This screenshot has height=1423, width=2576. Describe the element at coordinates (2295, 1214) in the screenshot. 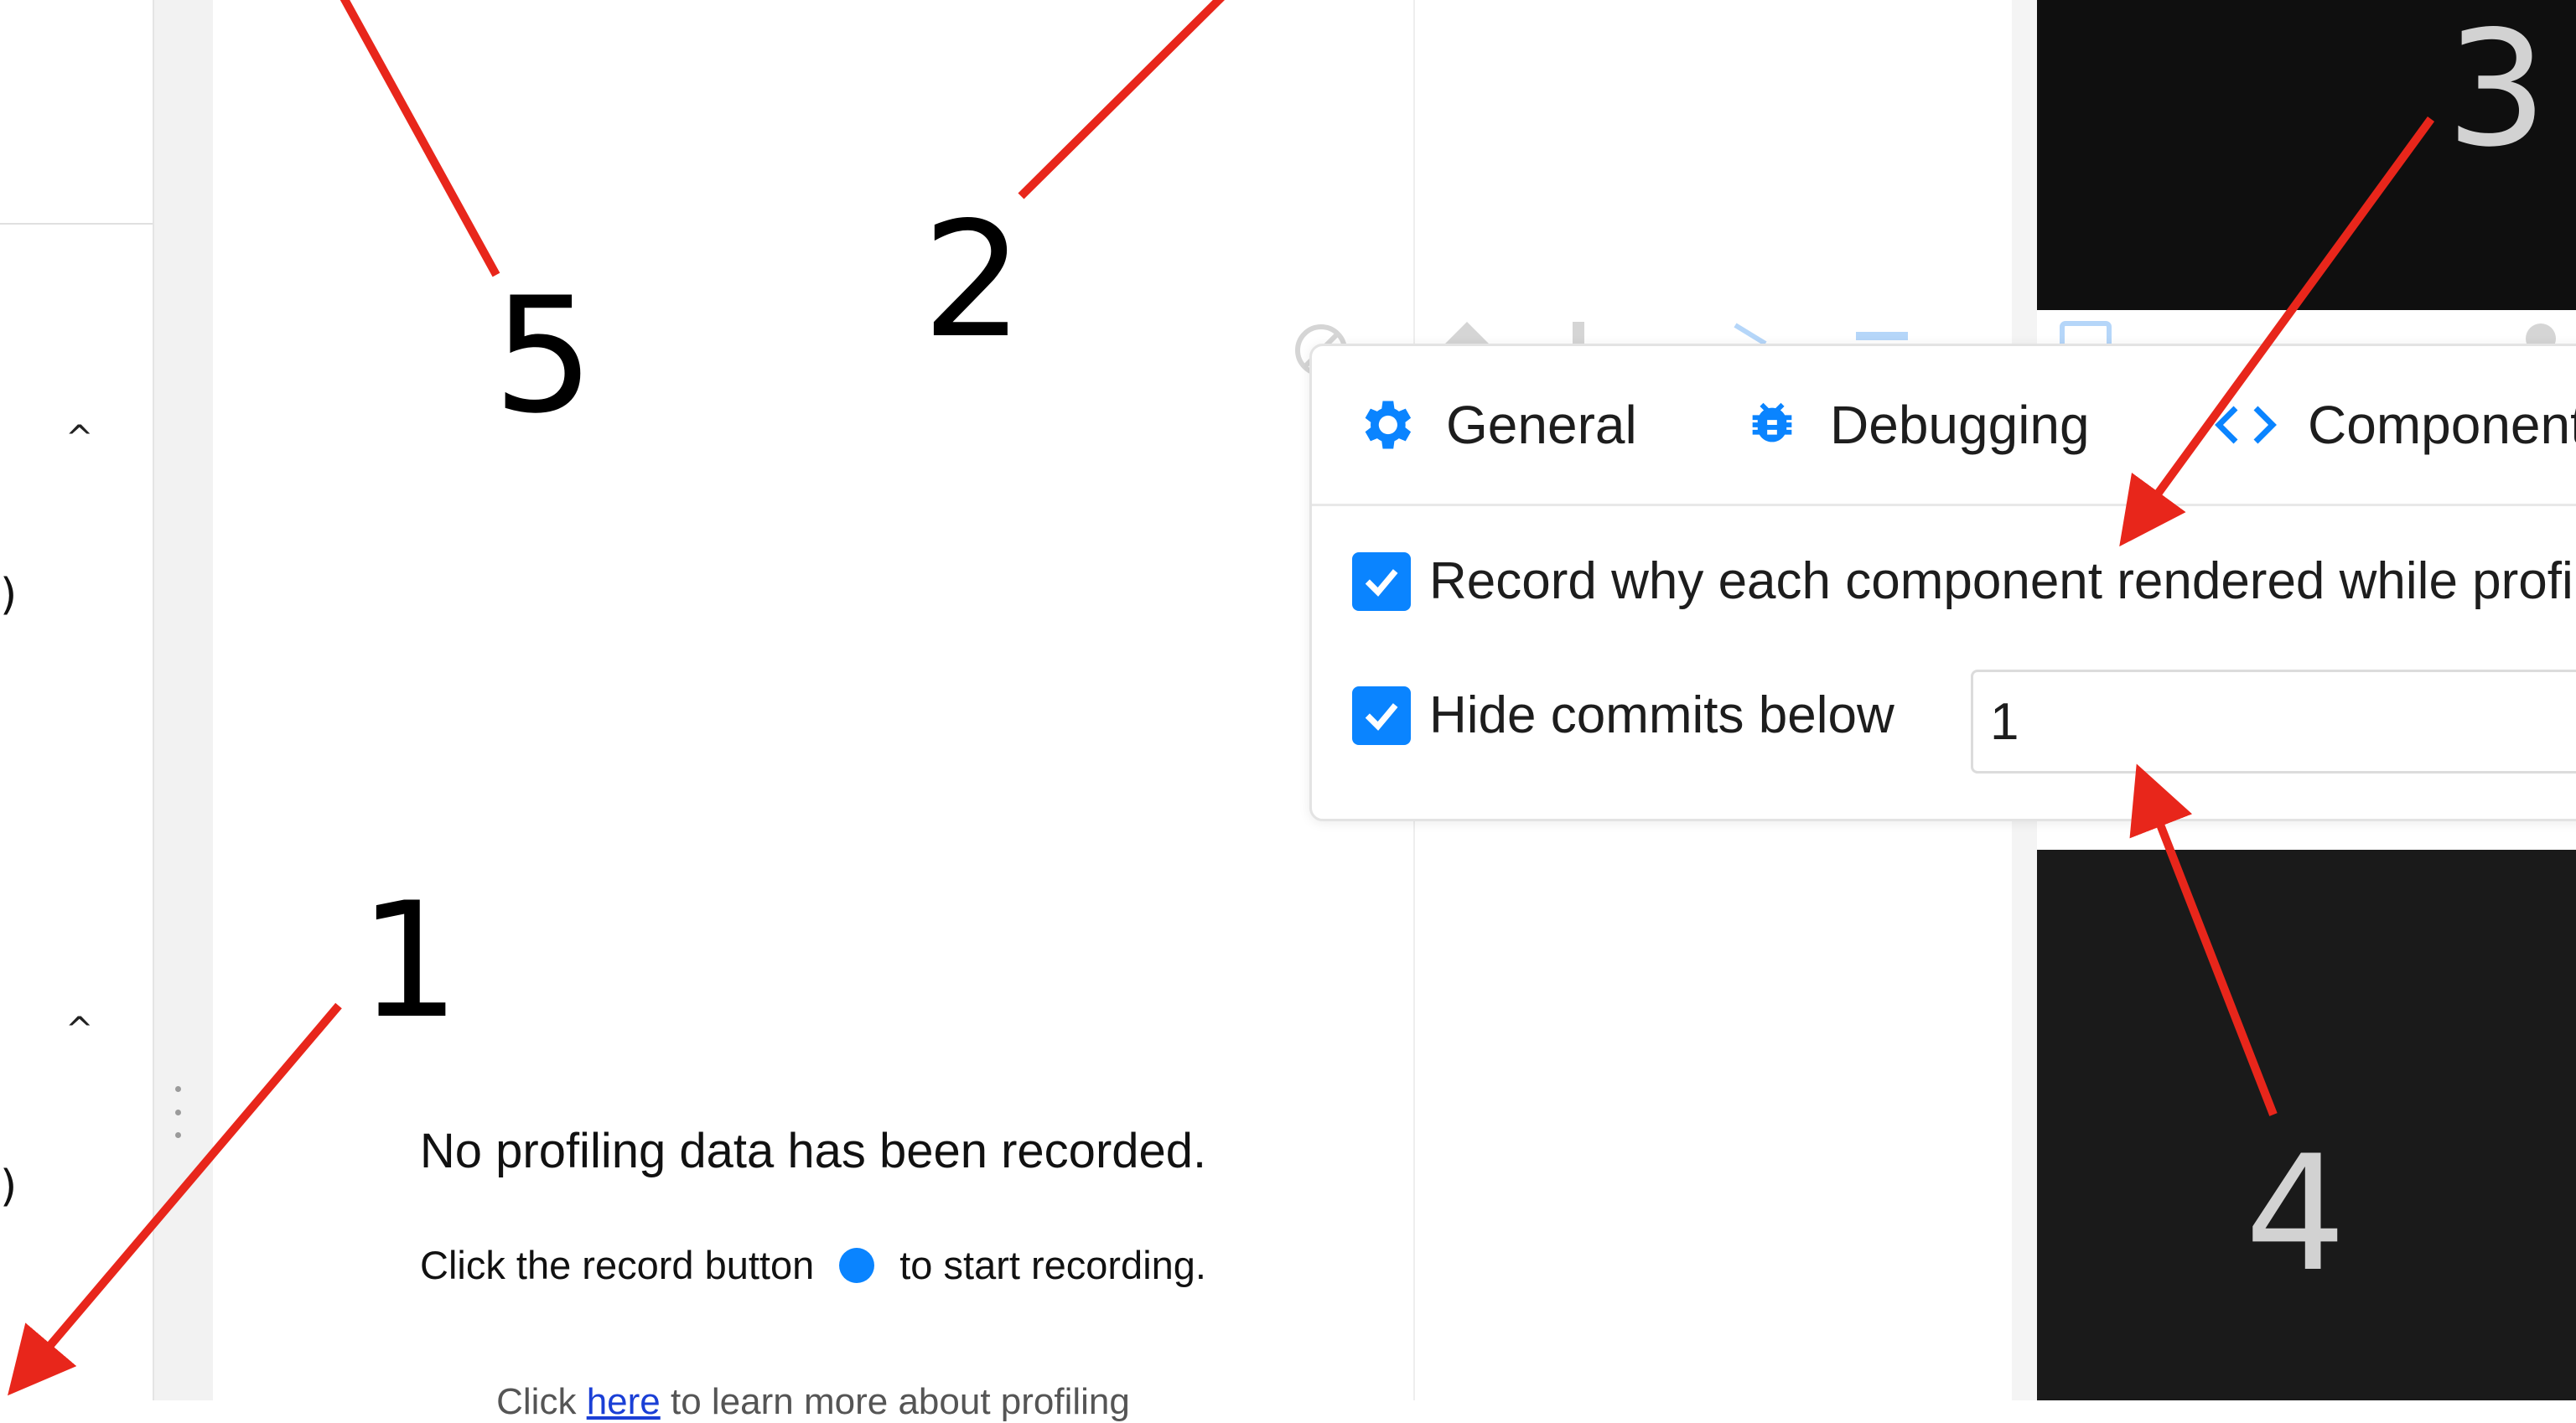

I see `annotation-number-4: 4` at that location.